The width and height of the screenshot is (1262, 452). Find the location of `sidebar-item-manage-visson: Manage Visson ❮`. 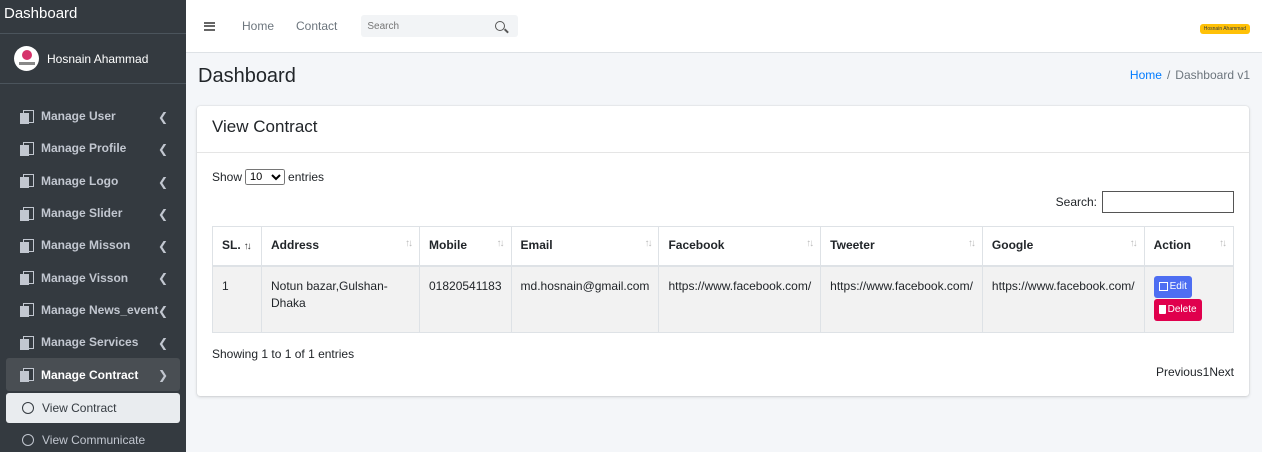

sidebar-item-manage-visson: Manage Visson ❮ is located at coordinates (93, 277).